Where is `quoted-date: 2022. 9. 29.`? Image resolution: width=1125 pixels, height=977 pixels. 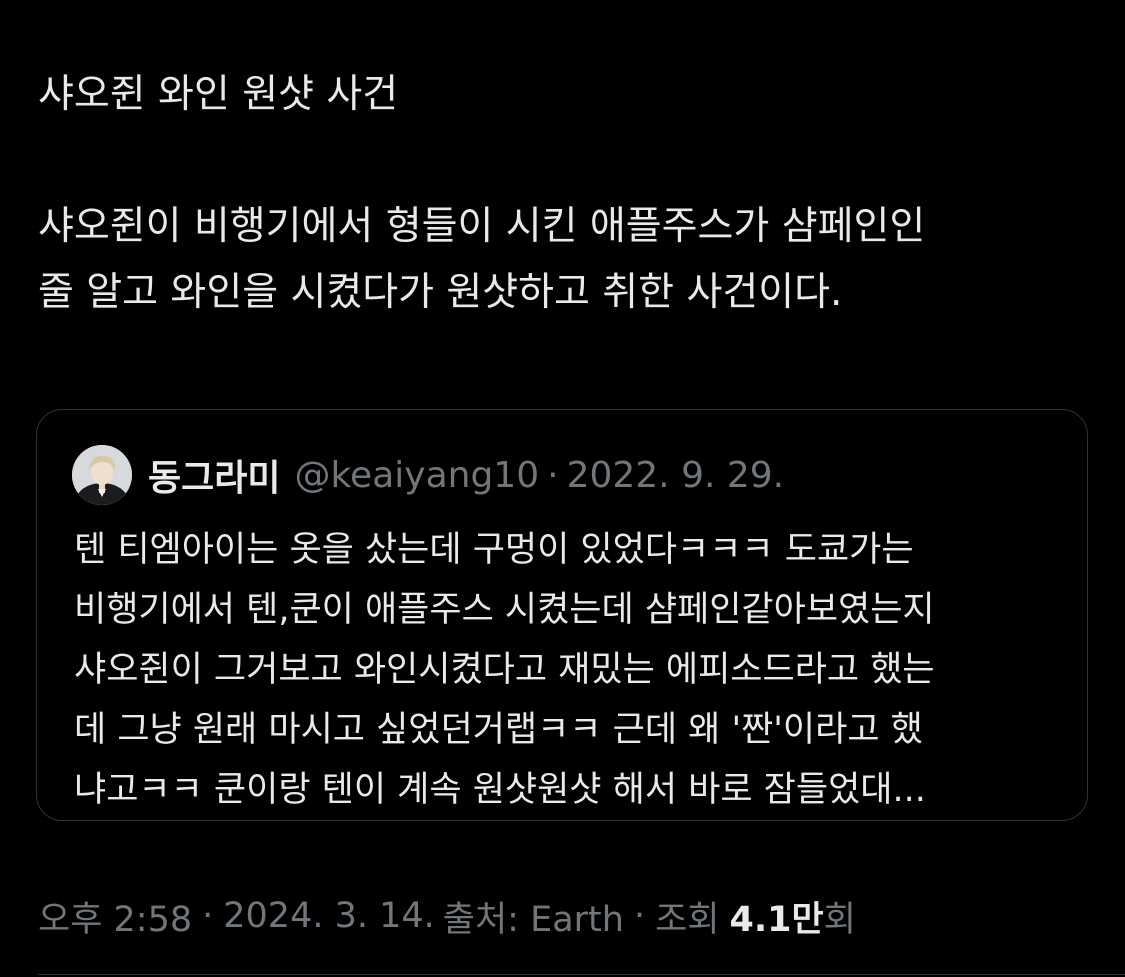 quoted-date: 2022. 9. 29. is located at coordinates (676, 475).